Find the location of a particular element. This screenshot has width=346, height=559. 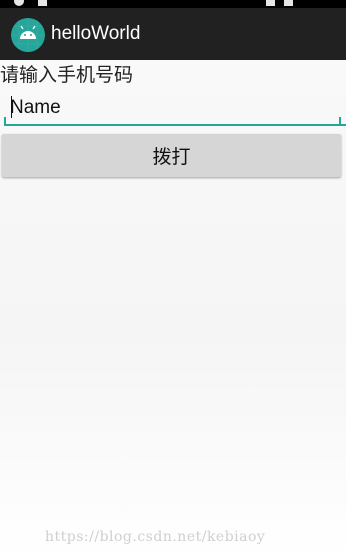

phone-number-input is located at coordinates (175, 109).